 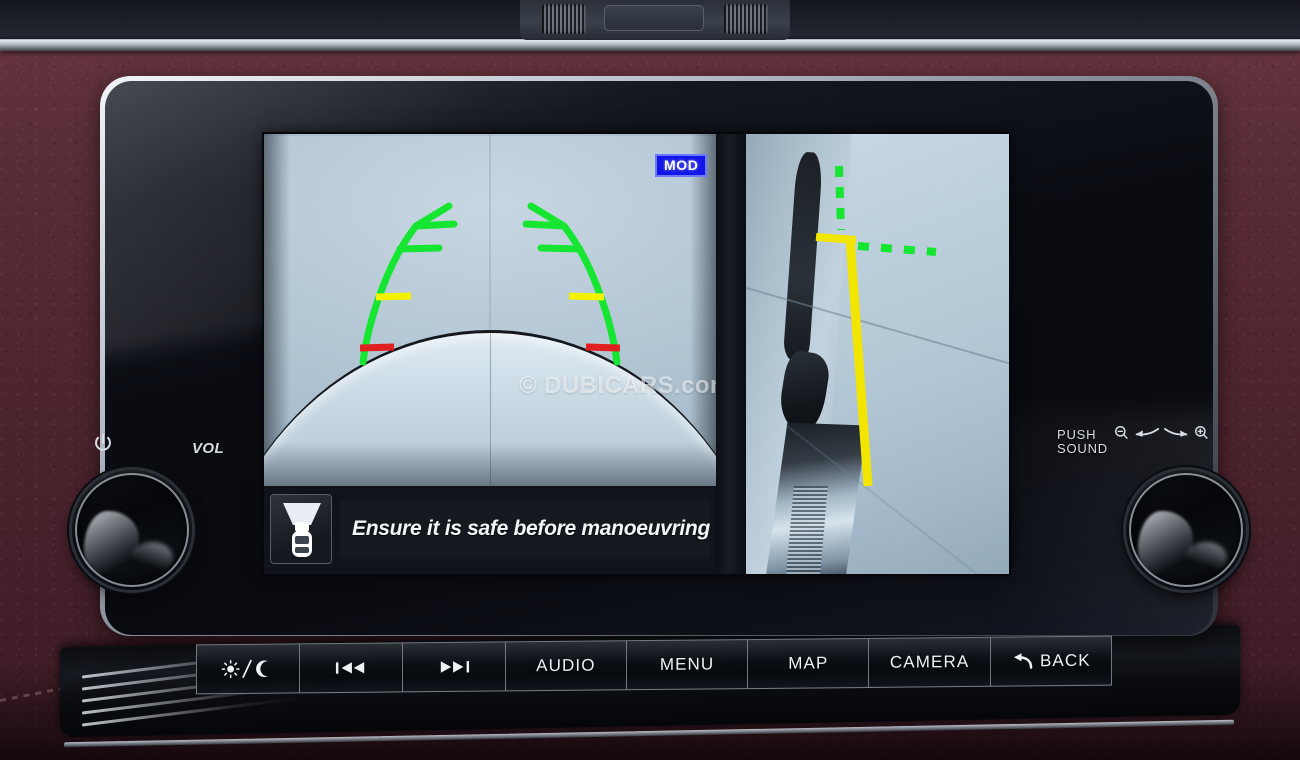 I want to click on side-guide-green-horizontal, so click(x=897, y=249).